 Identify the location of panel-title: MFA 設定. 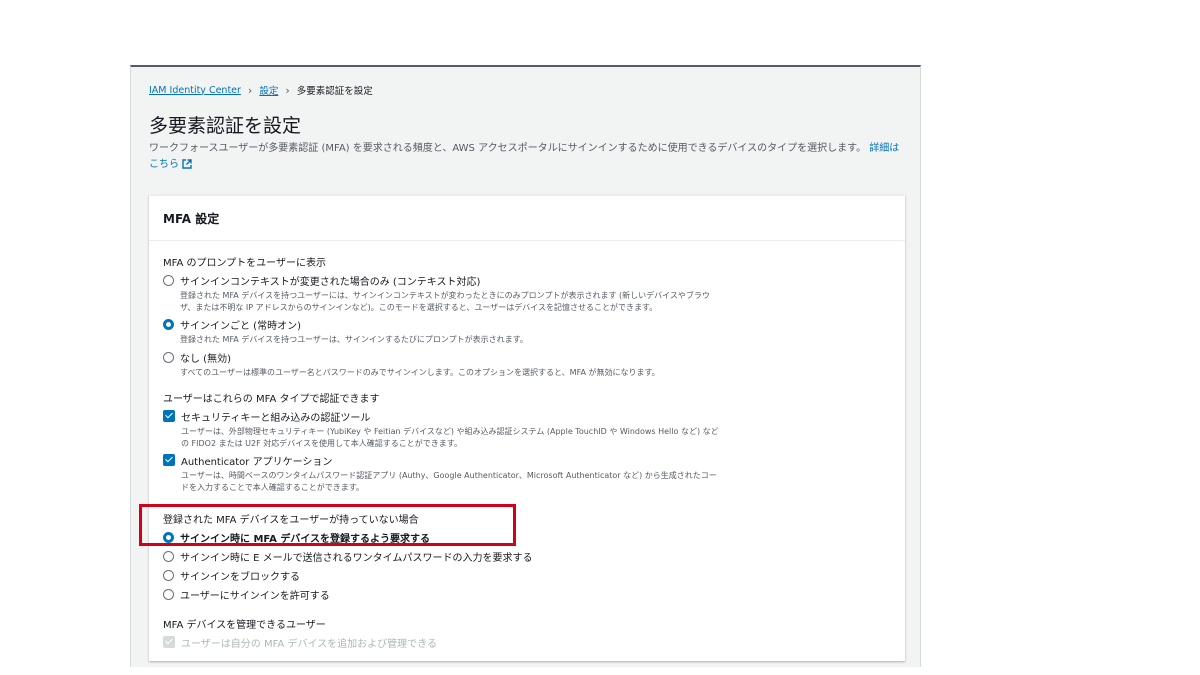
(527, 218).